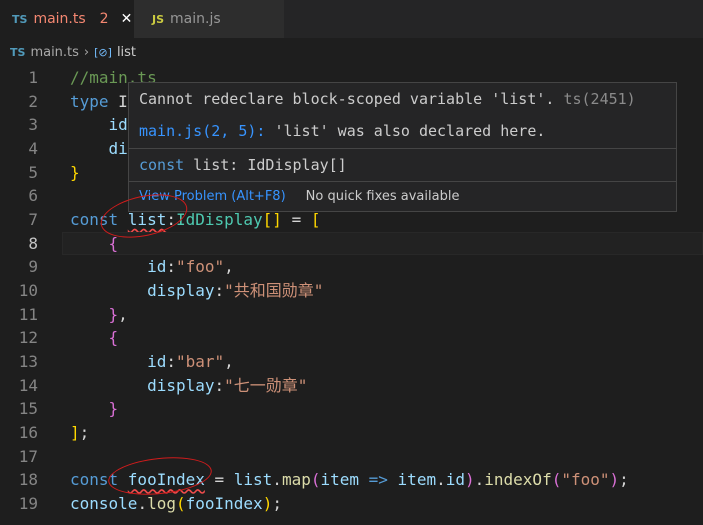 The image size is (703, 525). Describe the element at coordinates (253, 480) in the screenshot. I see `code-token: list` at that location.